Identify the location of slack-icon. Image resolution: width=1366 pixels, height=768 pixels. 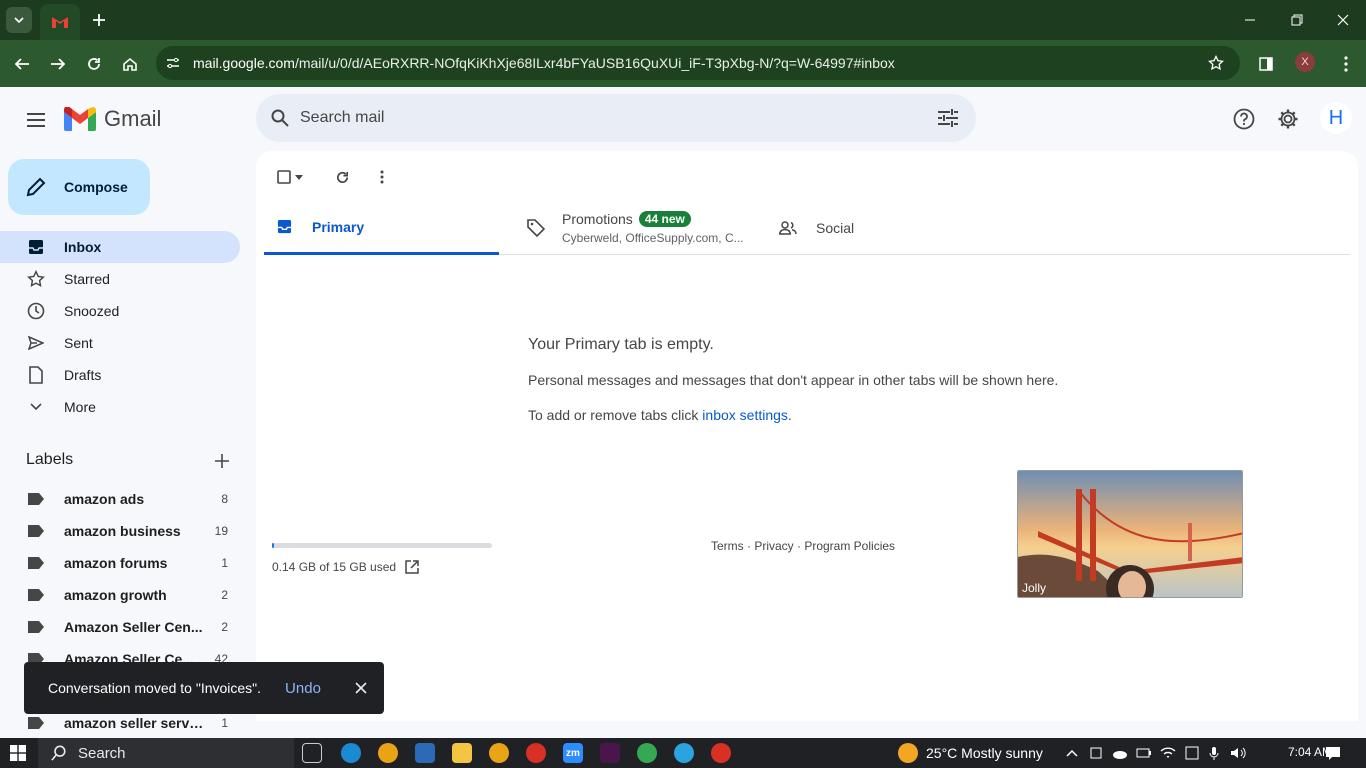
(610, 753).